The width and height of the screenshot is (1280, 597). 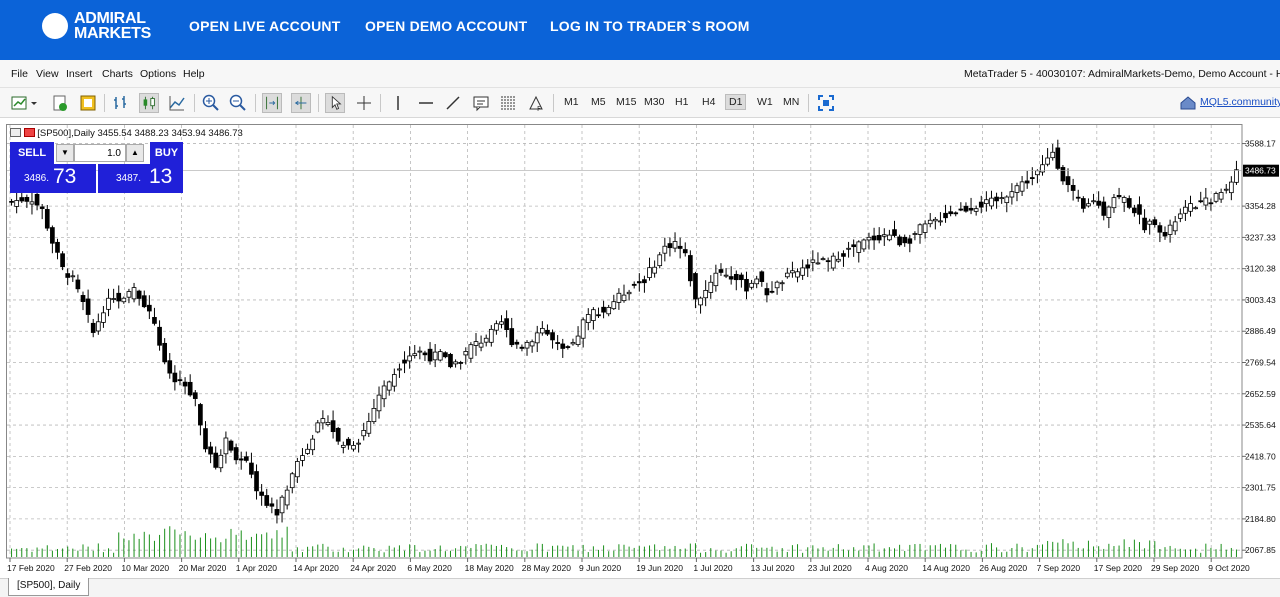 What do you see at coordinates (650, 26) in the screenshot?
I see `login-traders-room-link: LOG IN TO TRADER`S ROOM` at bounding box center [650, 26].